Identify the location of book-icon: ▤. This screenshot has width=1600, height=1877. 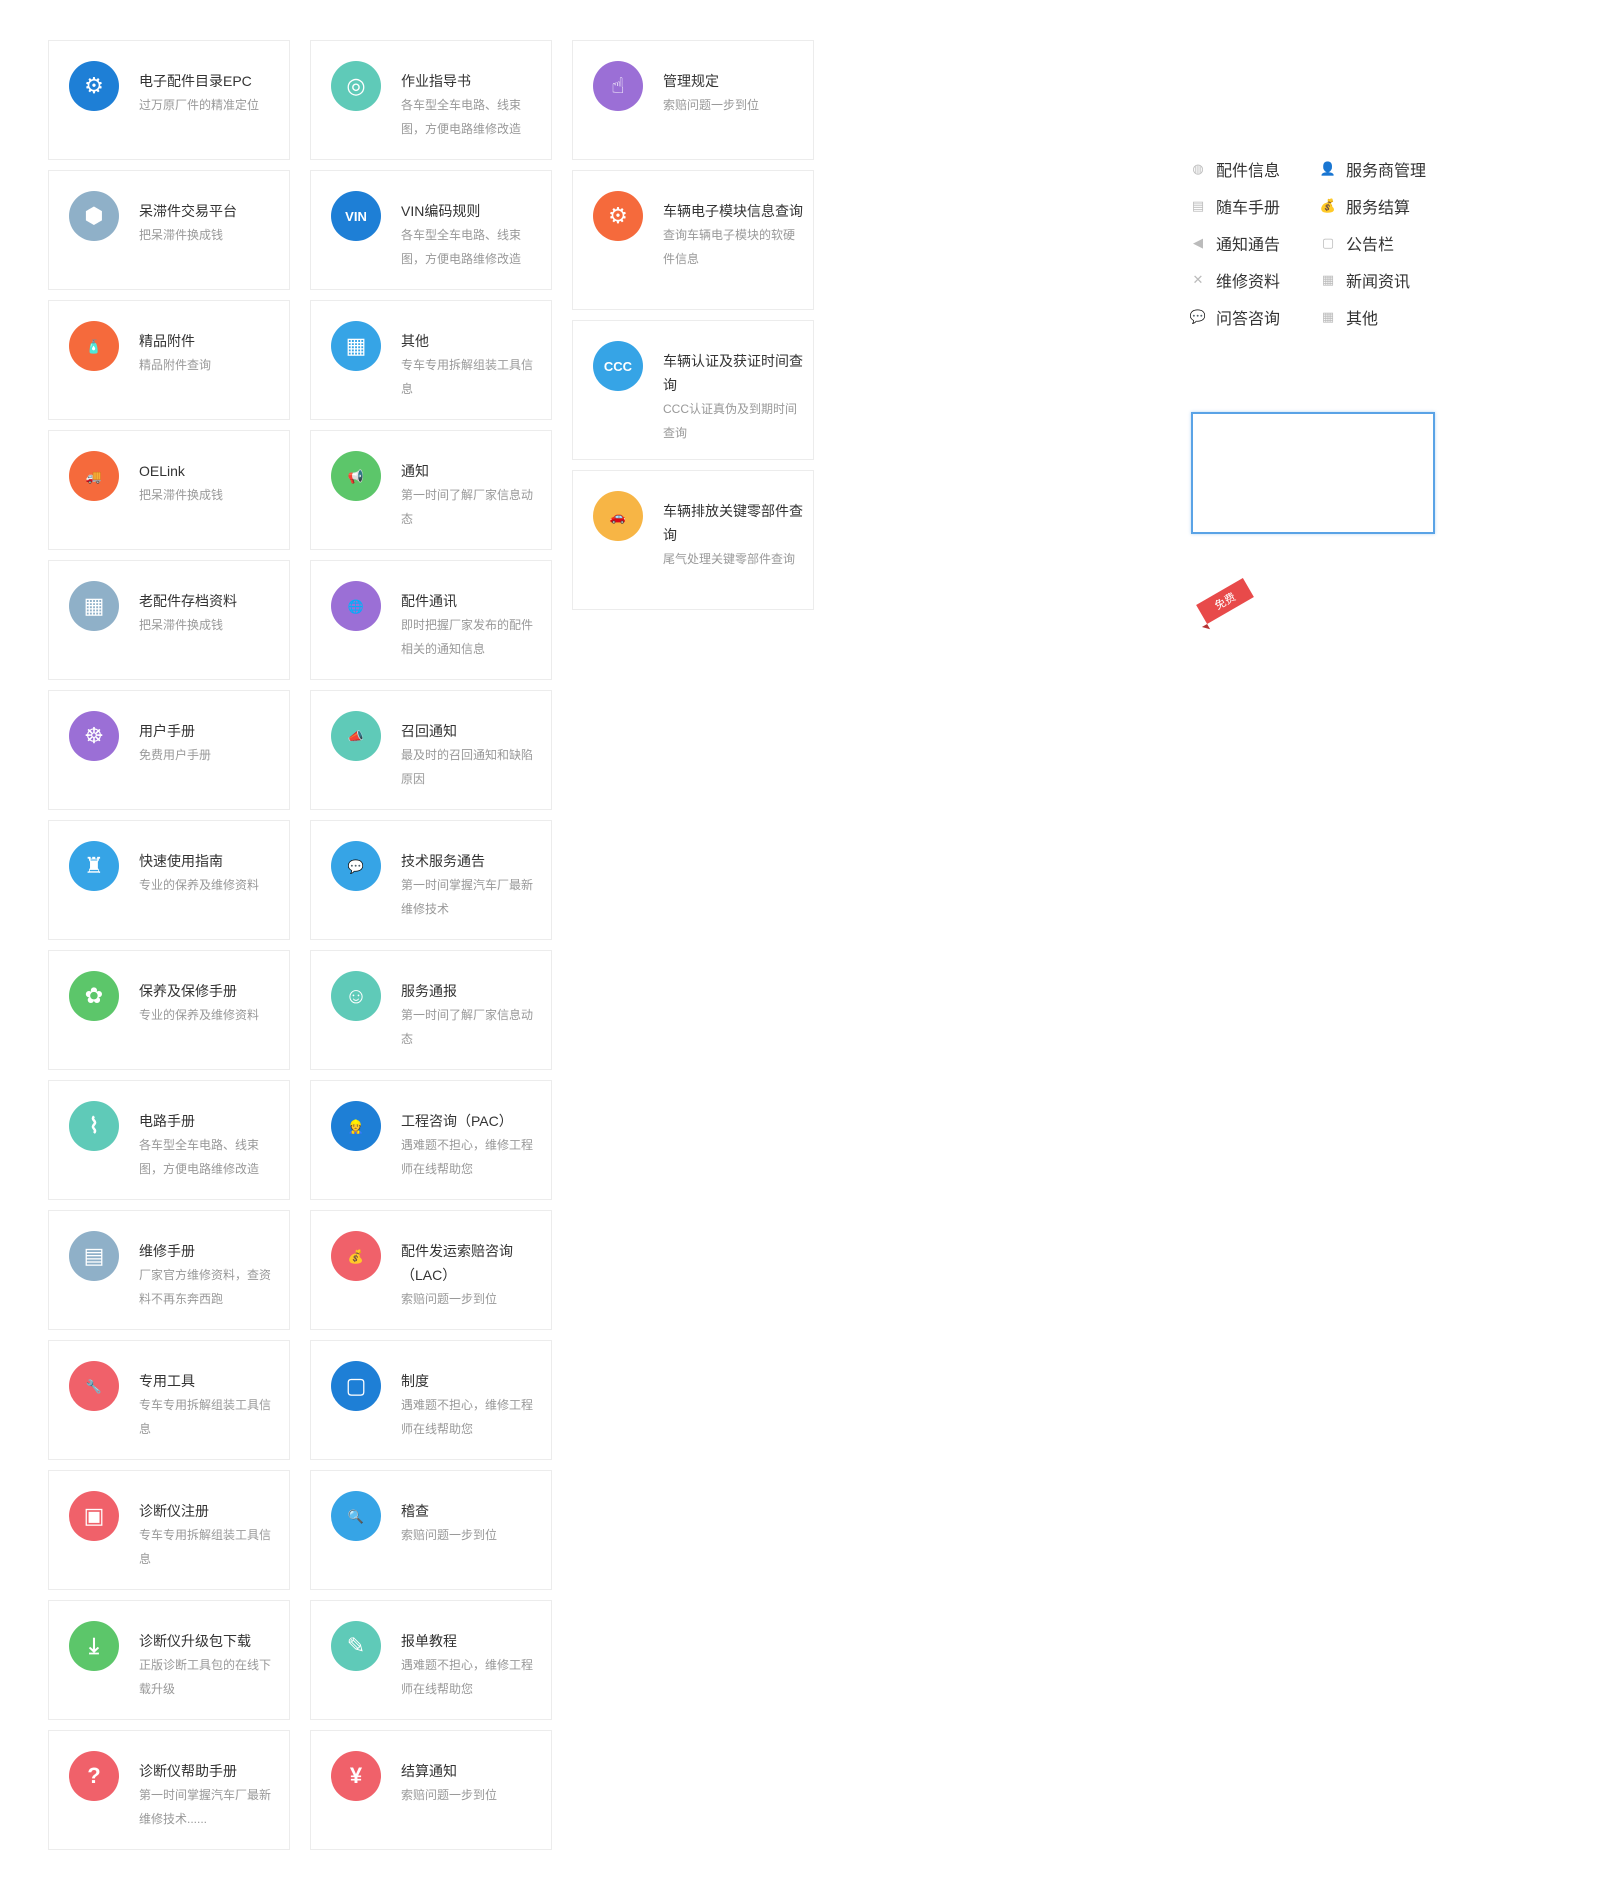
(1198, 205).